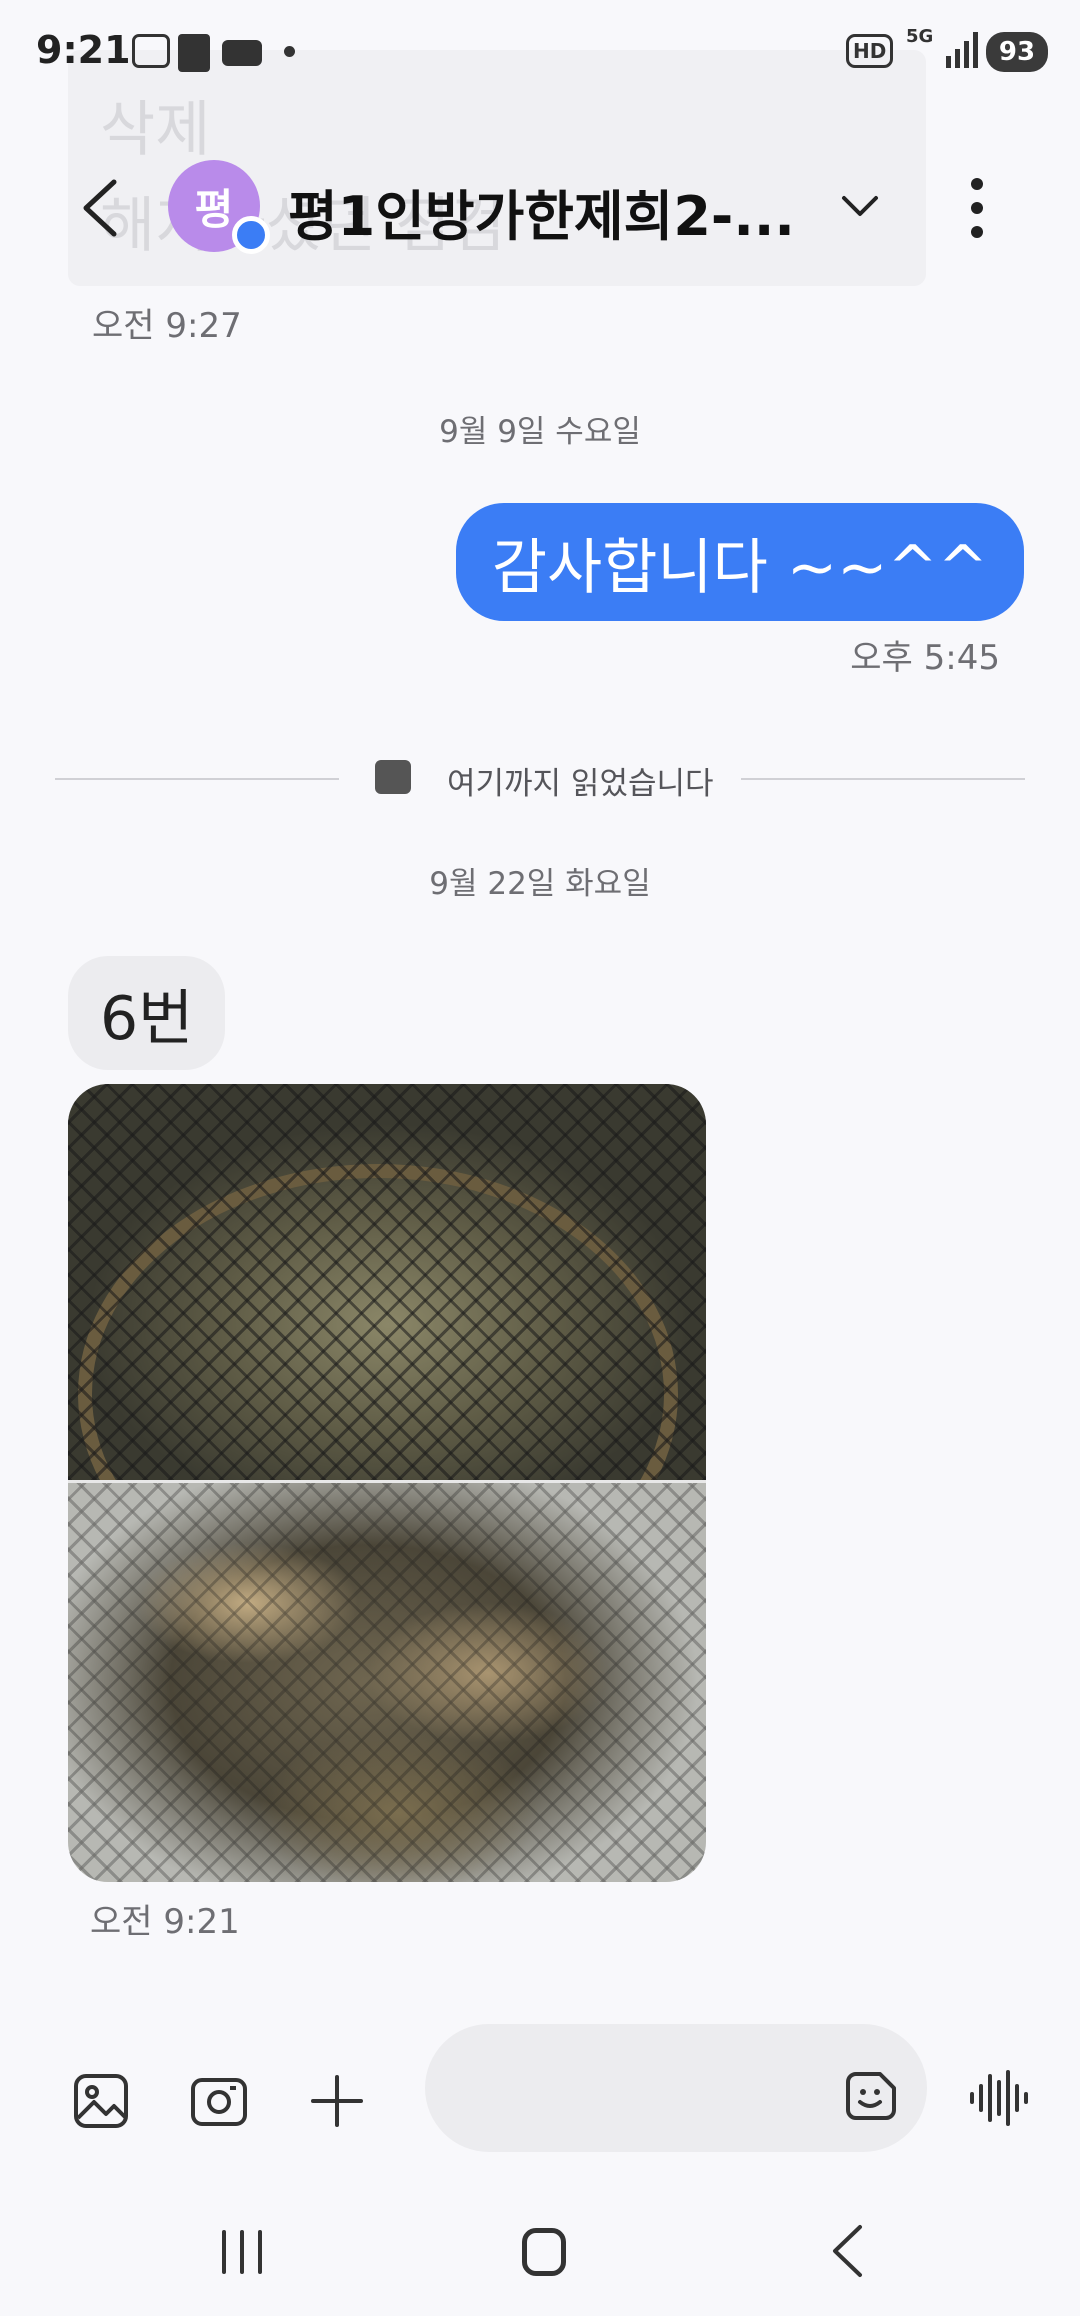 The image size is (1080, 2316). I want to click on date-separator: 9월 9일 수요일, so click(540, 432).